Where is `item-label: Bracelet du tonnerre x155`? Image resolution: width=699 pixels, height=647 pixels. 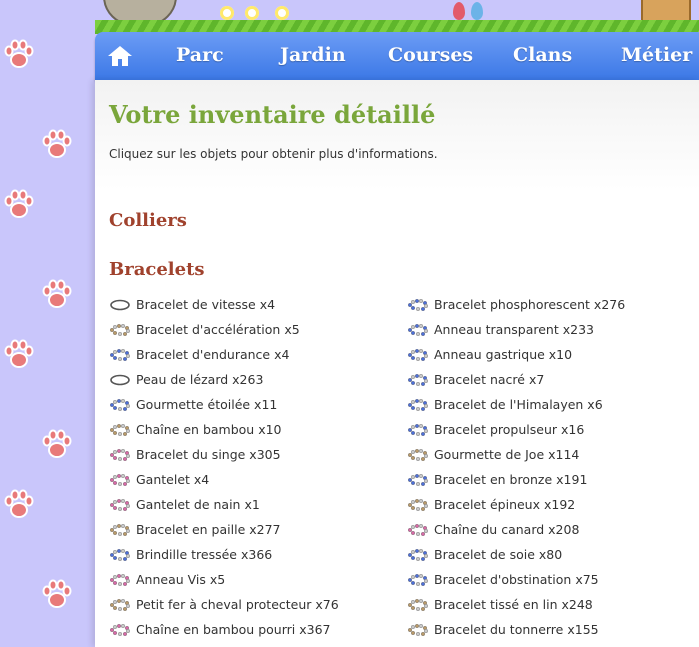 item-label: Bracelet du tonnerre x155 is located at coordinates (516, 629).